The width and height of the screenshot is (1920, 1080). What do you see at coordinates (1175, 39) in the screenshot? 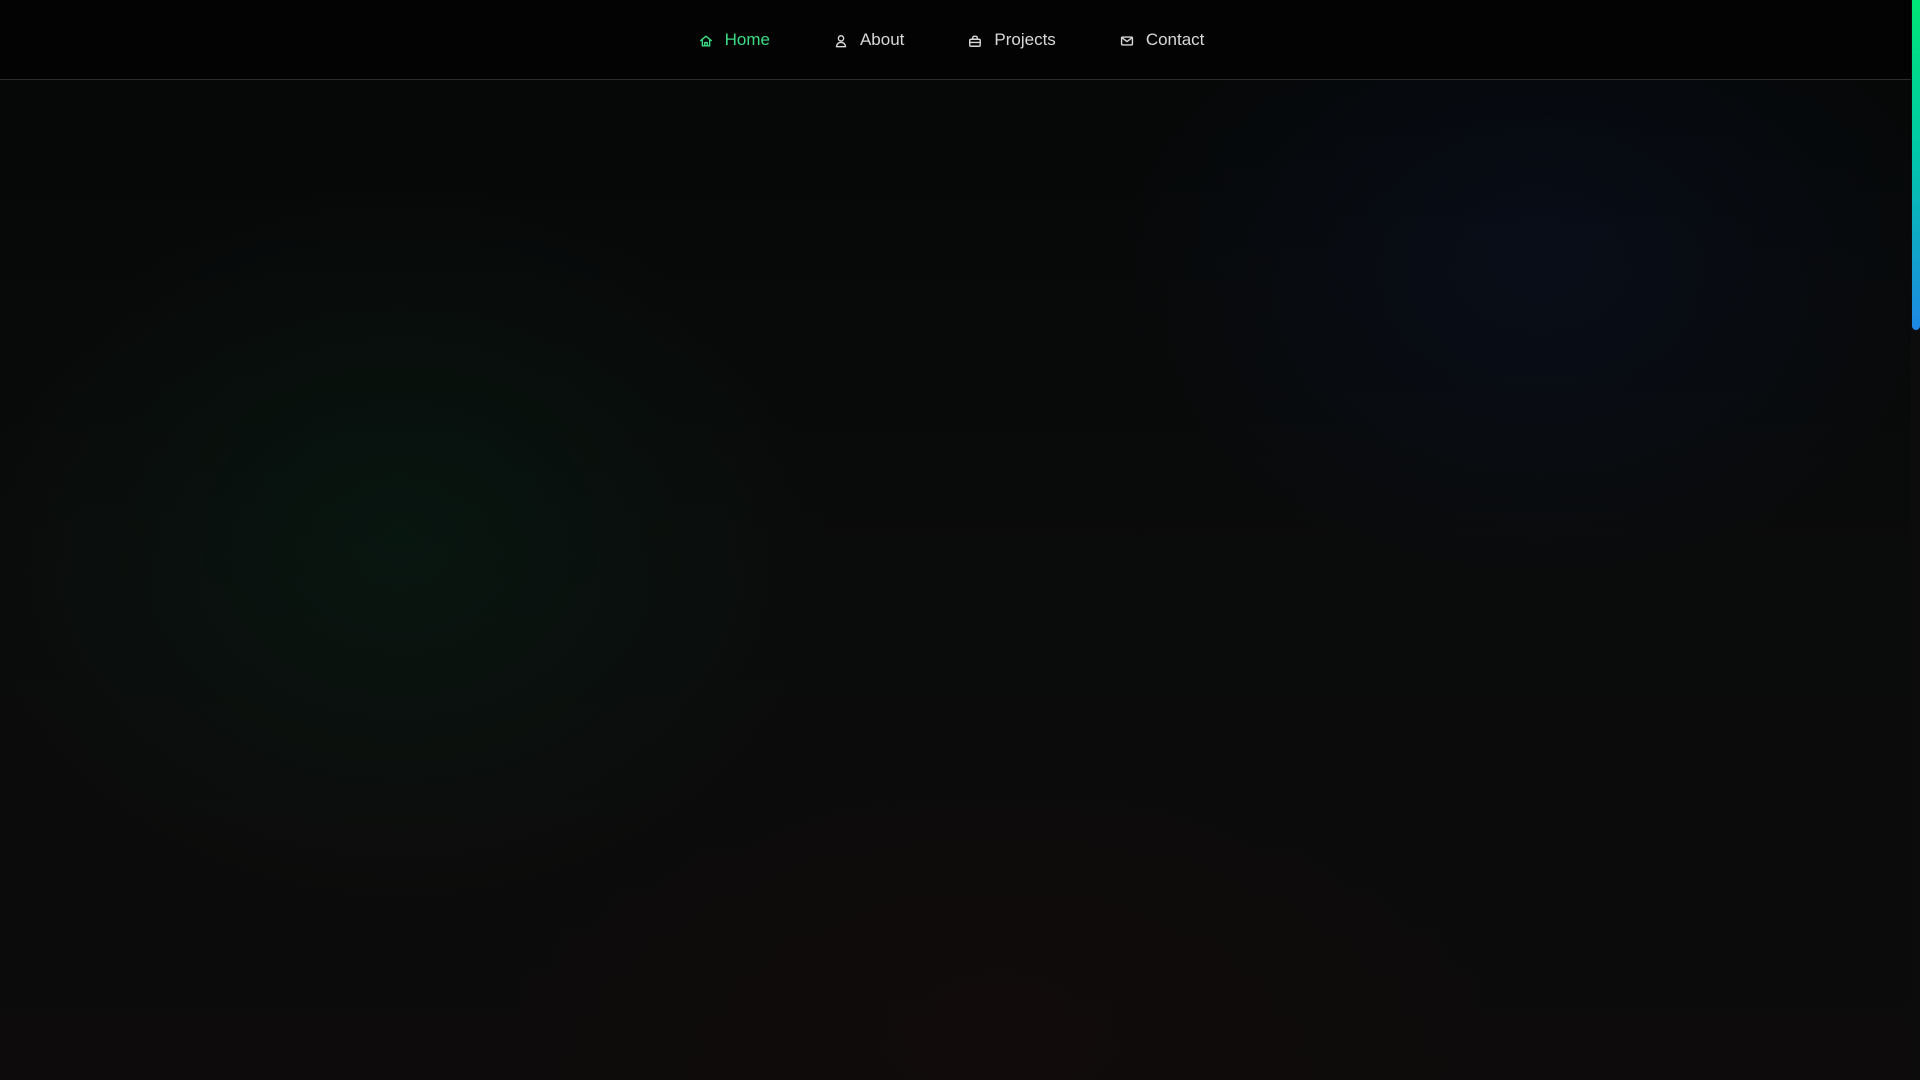
I see `nav-item-label: Contact` at bounding box center [1175, 39].